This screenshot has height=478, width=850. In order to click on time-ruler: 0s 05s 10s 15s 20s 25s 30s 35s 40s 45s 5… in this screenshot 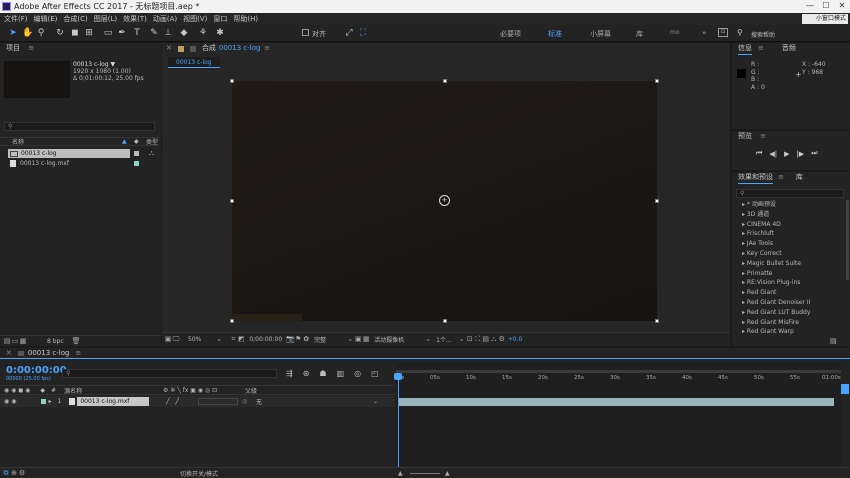, I will do `click(618, 380)`.